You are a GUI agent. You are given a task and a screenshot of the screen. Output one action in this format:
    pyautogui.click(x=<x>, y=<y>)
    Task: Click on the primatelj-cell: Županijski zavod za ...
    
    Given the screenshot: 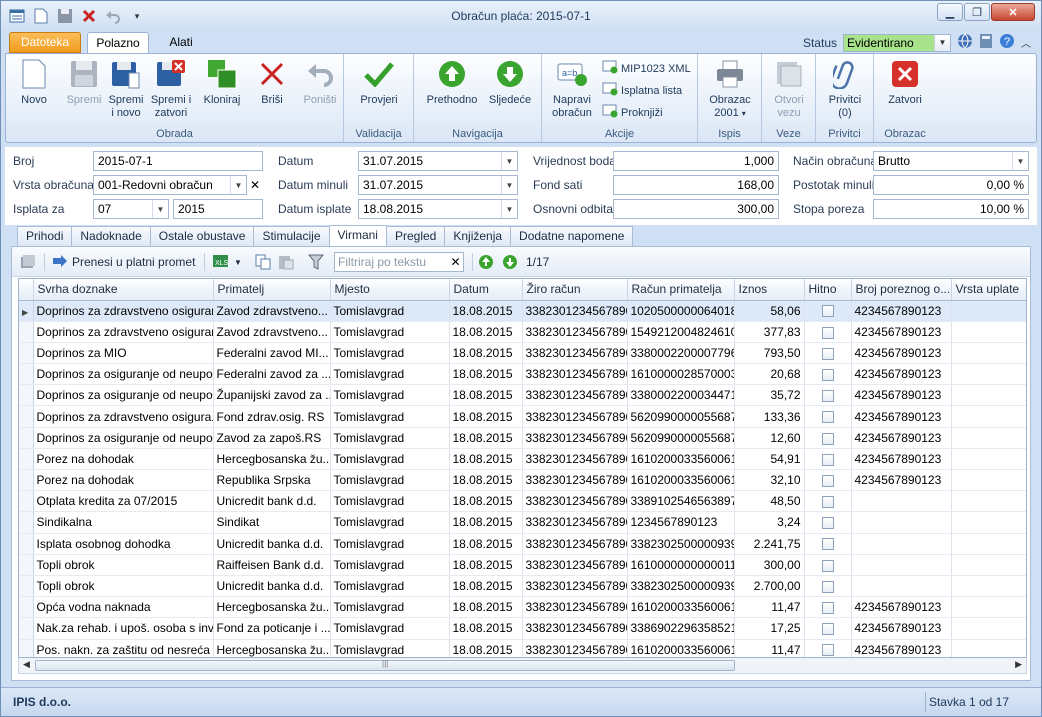 What is the action you would take?
    pyautogui.click(x=272, y=395)
    